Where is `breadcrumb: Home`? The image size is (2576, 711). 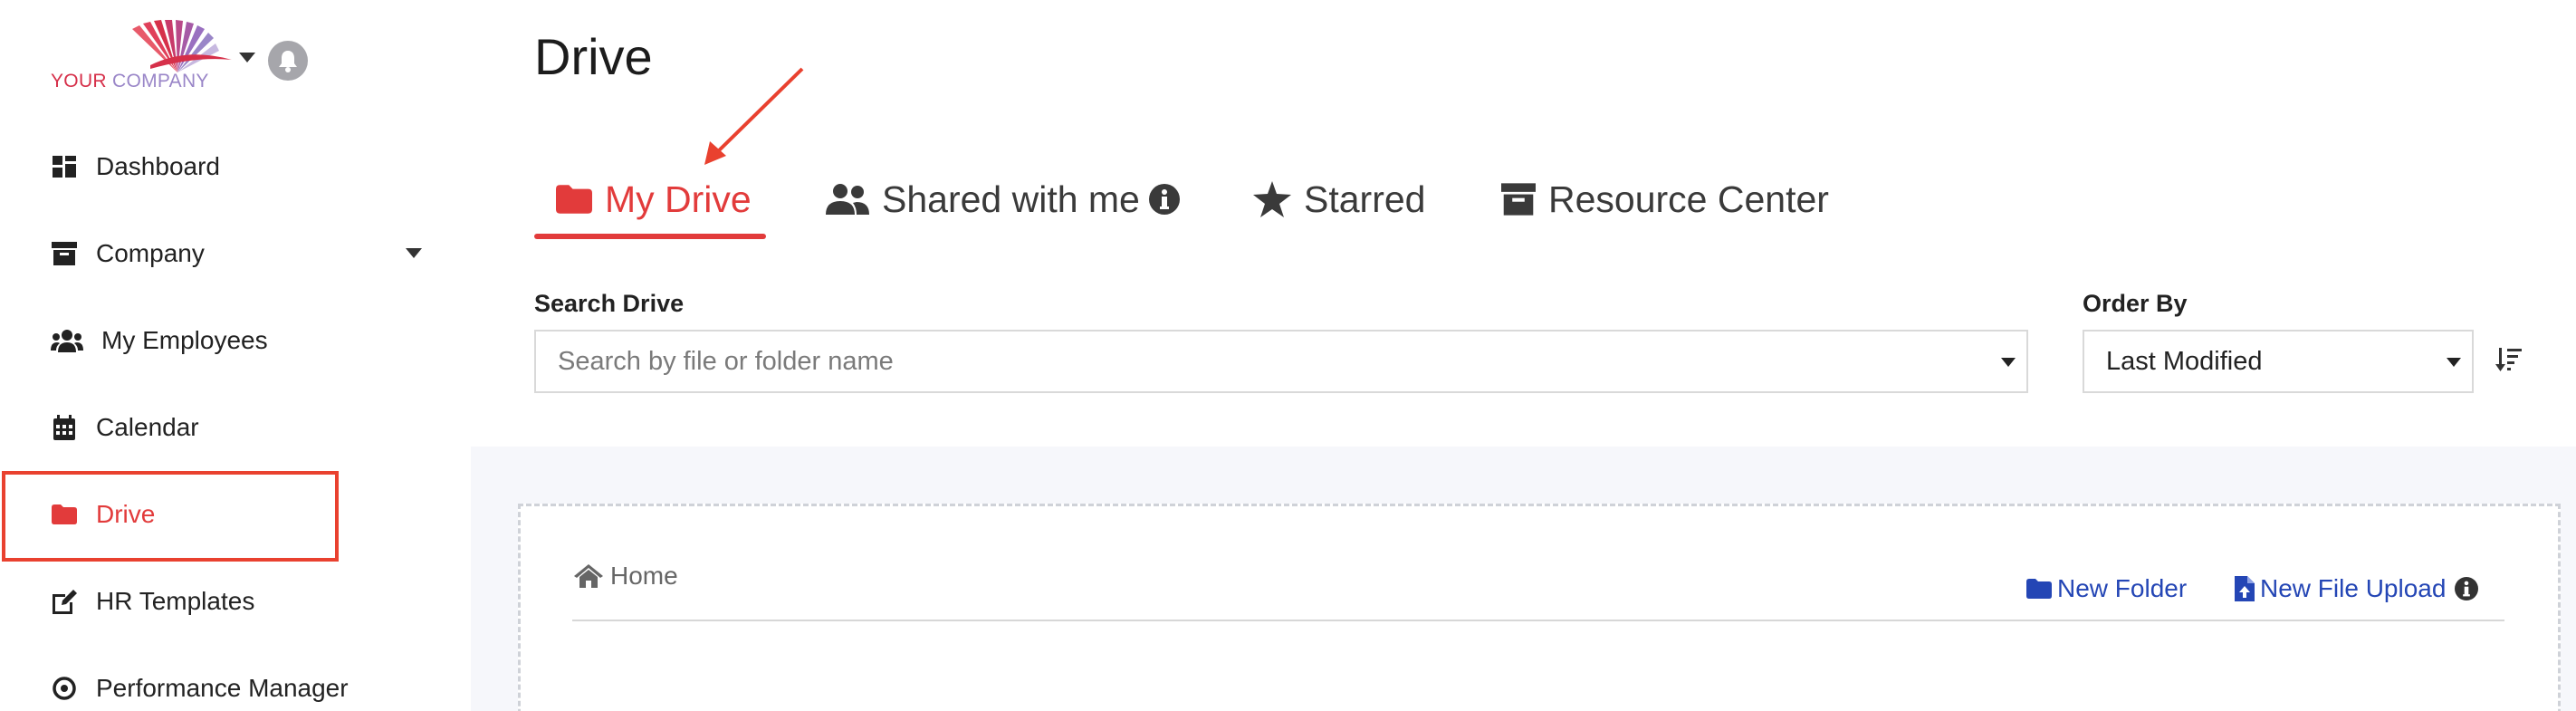
breadcrumb: Home is located at coordinates (626, 576).